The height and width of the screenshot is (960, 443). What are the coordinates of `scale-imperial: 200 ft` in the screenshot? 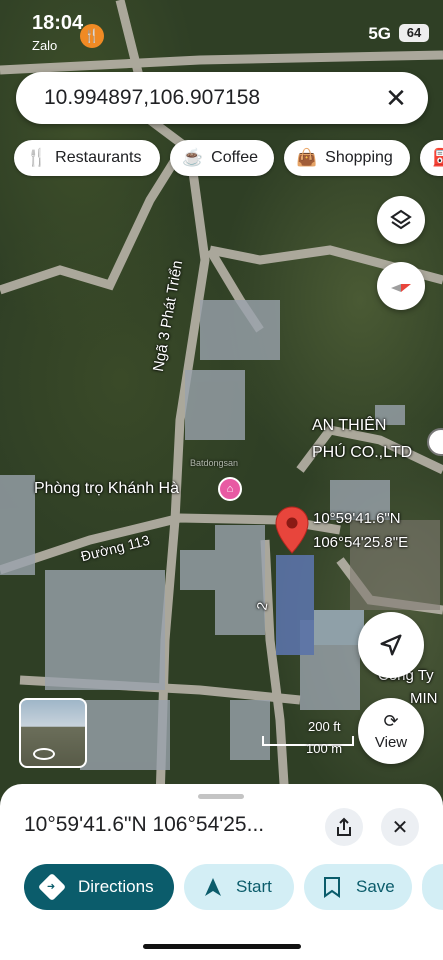 It's located at (324, 726).